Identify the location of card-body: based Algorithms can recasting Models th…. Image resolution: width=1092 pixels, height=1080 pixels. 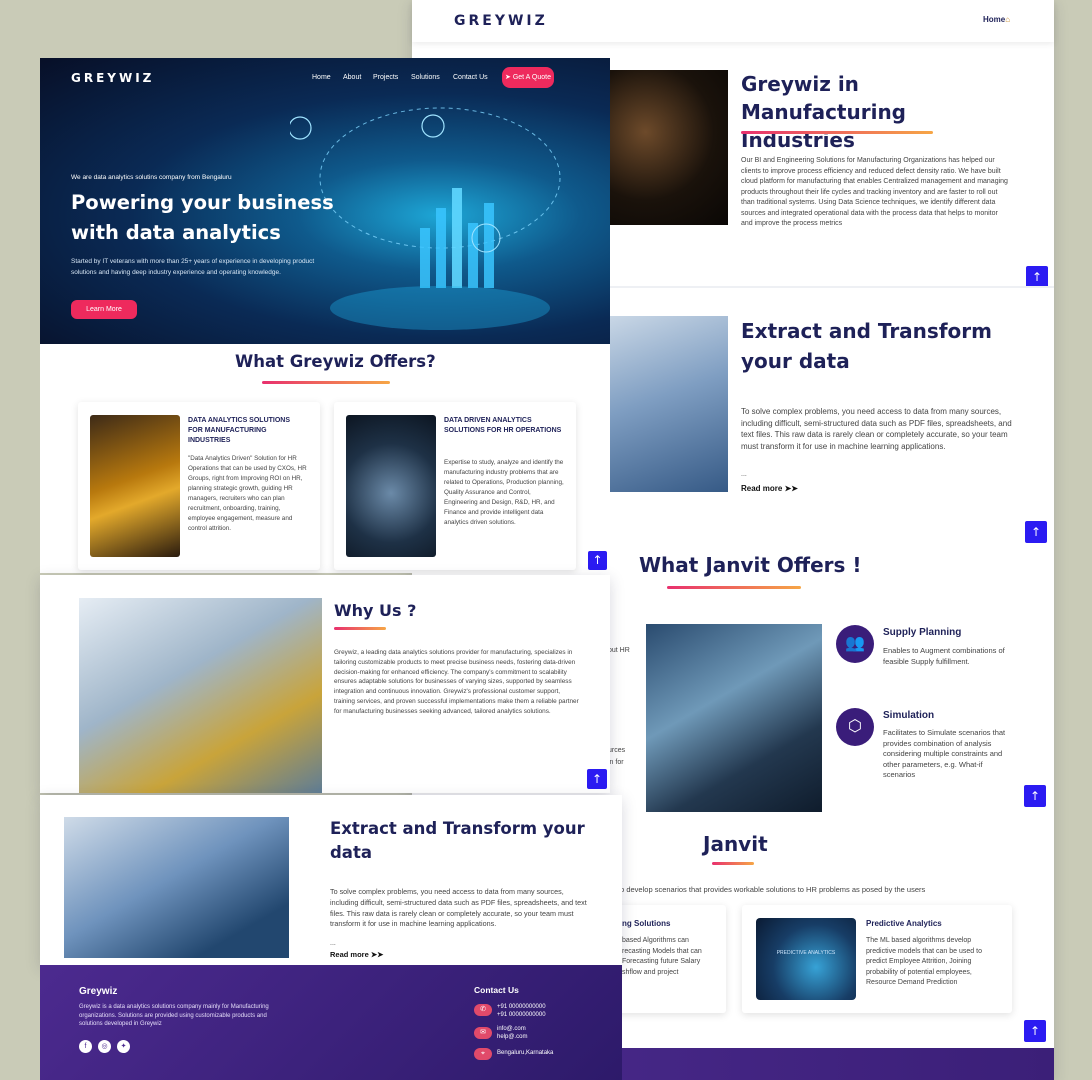
(662, 956).